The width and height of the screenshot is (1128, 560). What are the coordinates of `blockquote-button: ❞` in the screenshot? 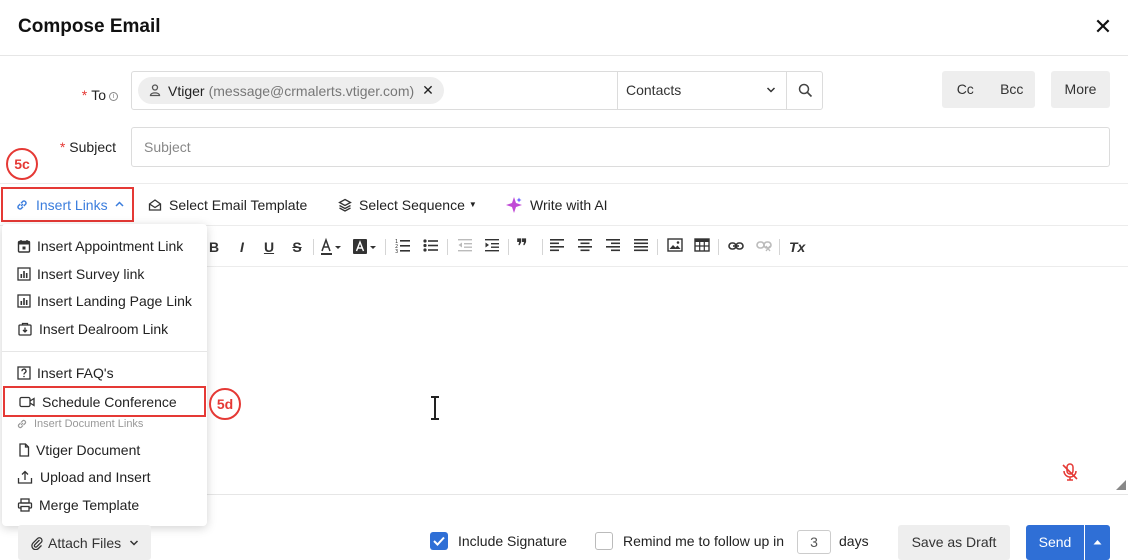 It's located at (522, 247).